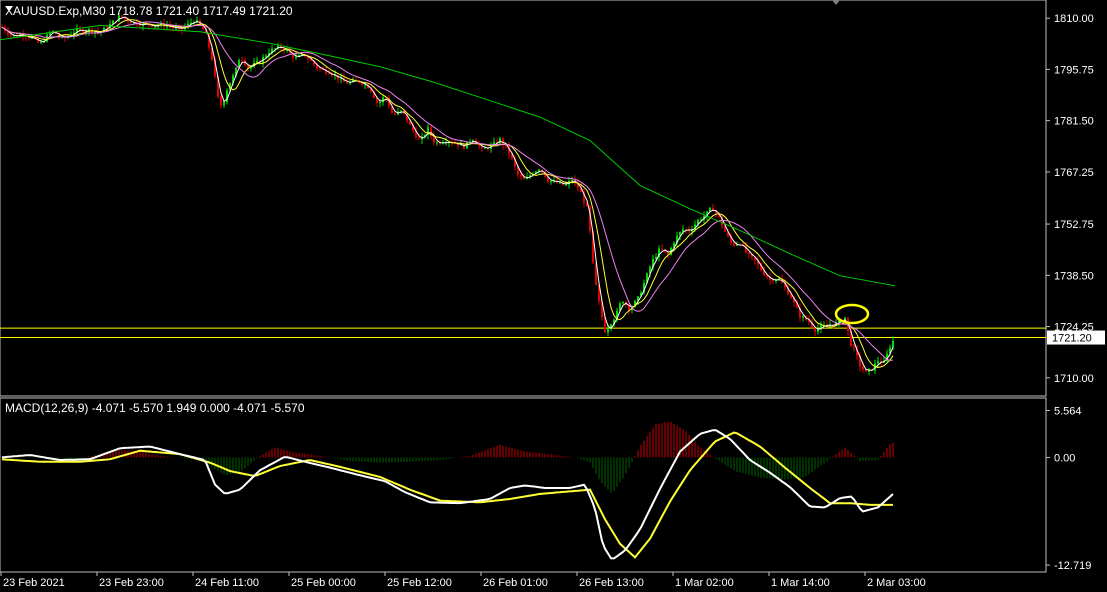  I want to click on time-tick-label: 24 Feb 11:00, so click(227, 583).